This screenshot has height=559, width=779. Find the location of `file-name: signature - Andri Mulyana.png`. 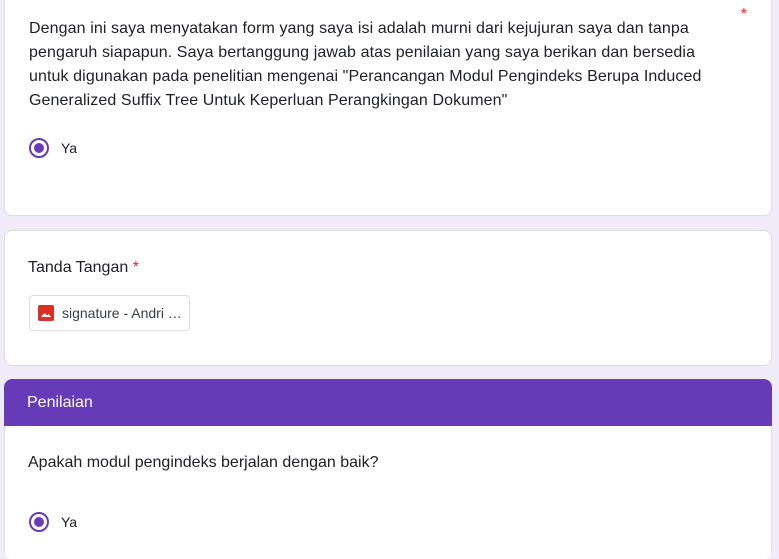

file-name: signature - Andri Mulyana.png is located at coordinates (123, 313).